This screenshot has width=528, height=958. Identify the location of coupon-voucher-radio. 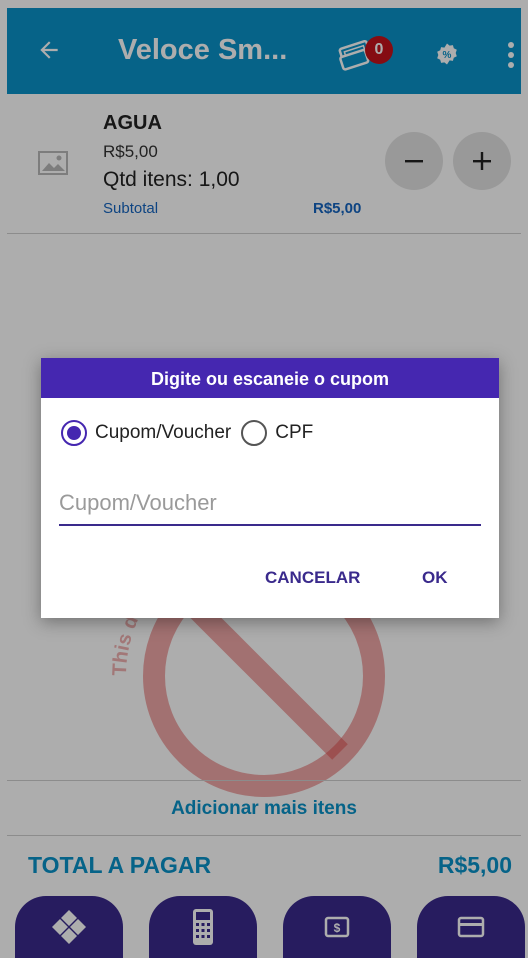
(74, 433).